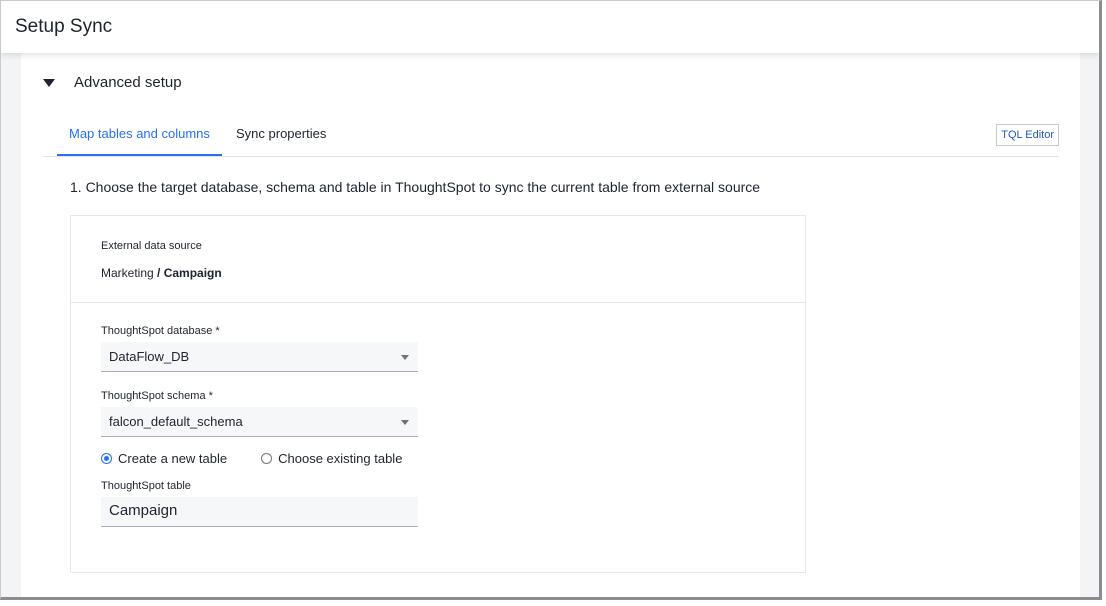 This screenshot has width=1106, height=606. Describe the element at coordinates (157, 396) in the screenshot. I see `schema-label: ThoughtSpot schema *` at that location.